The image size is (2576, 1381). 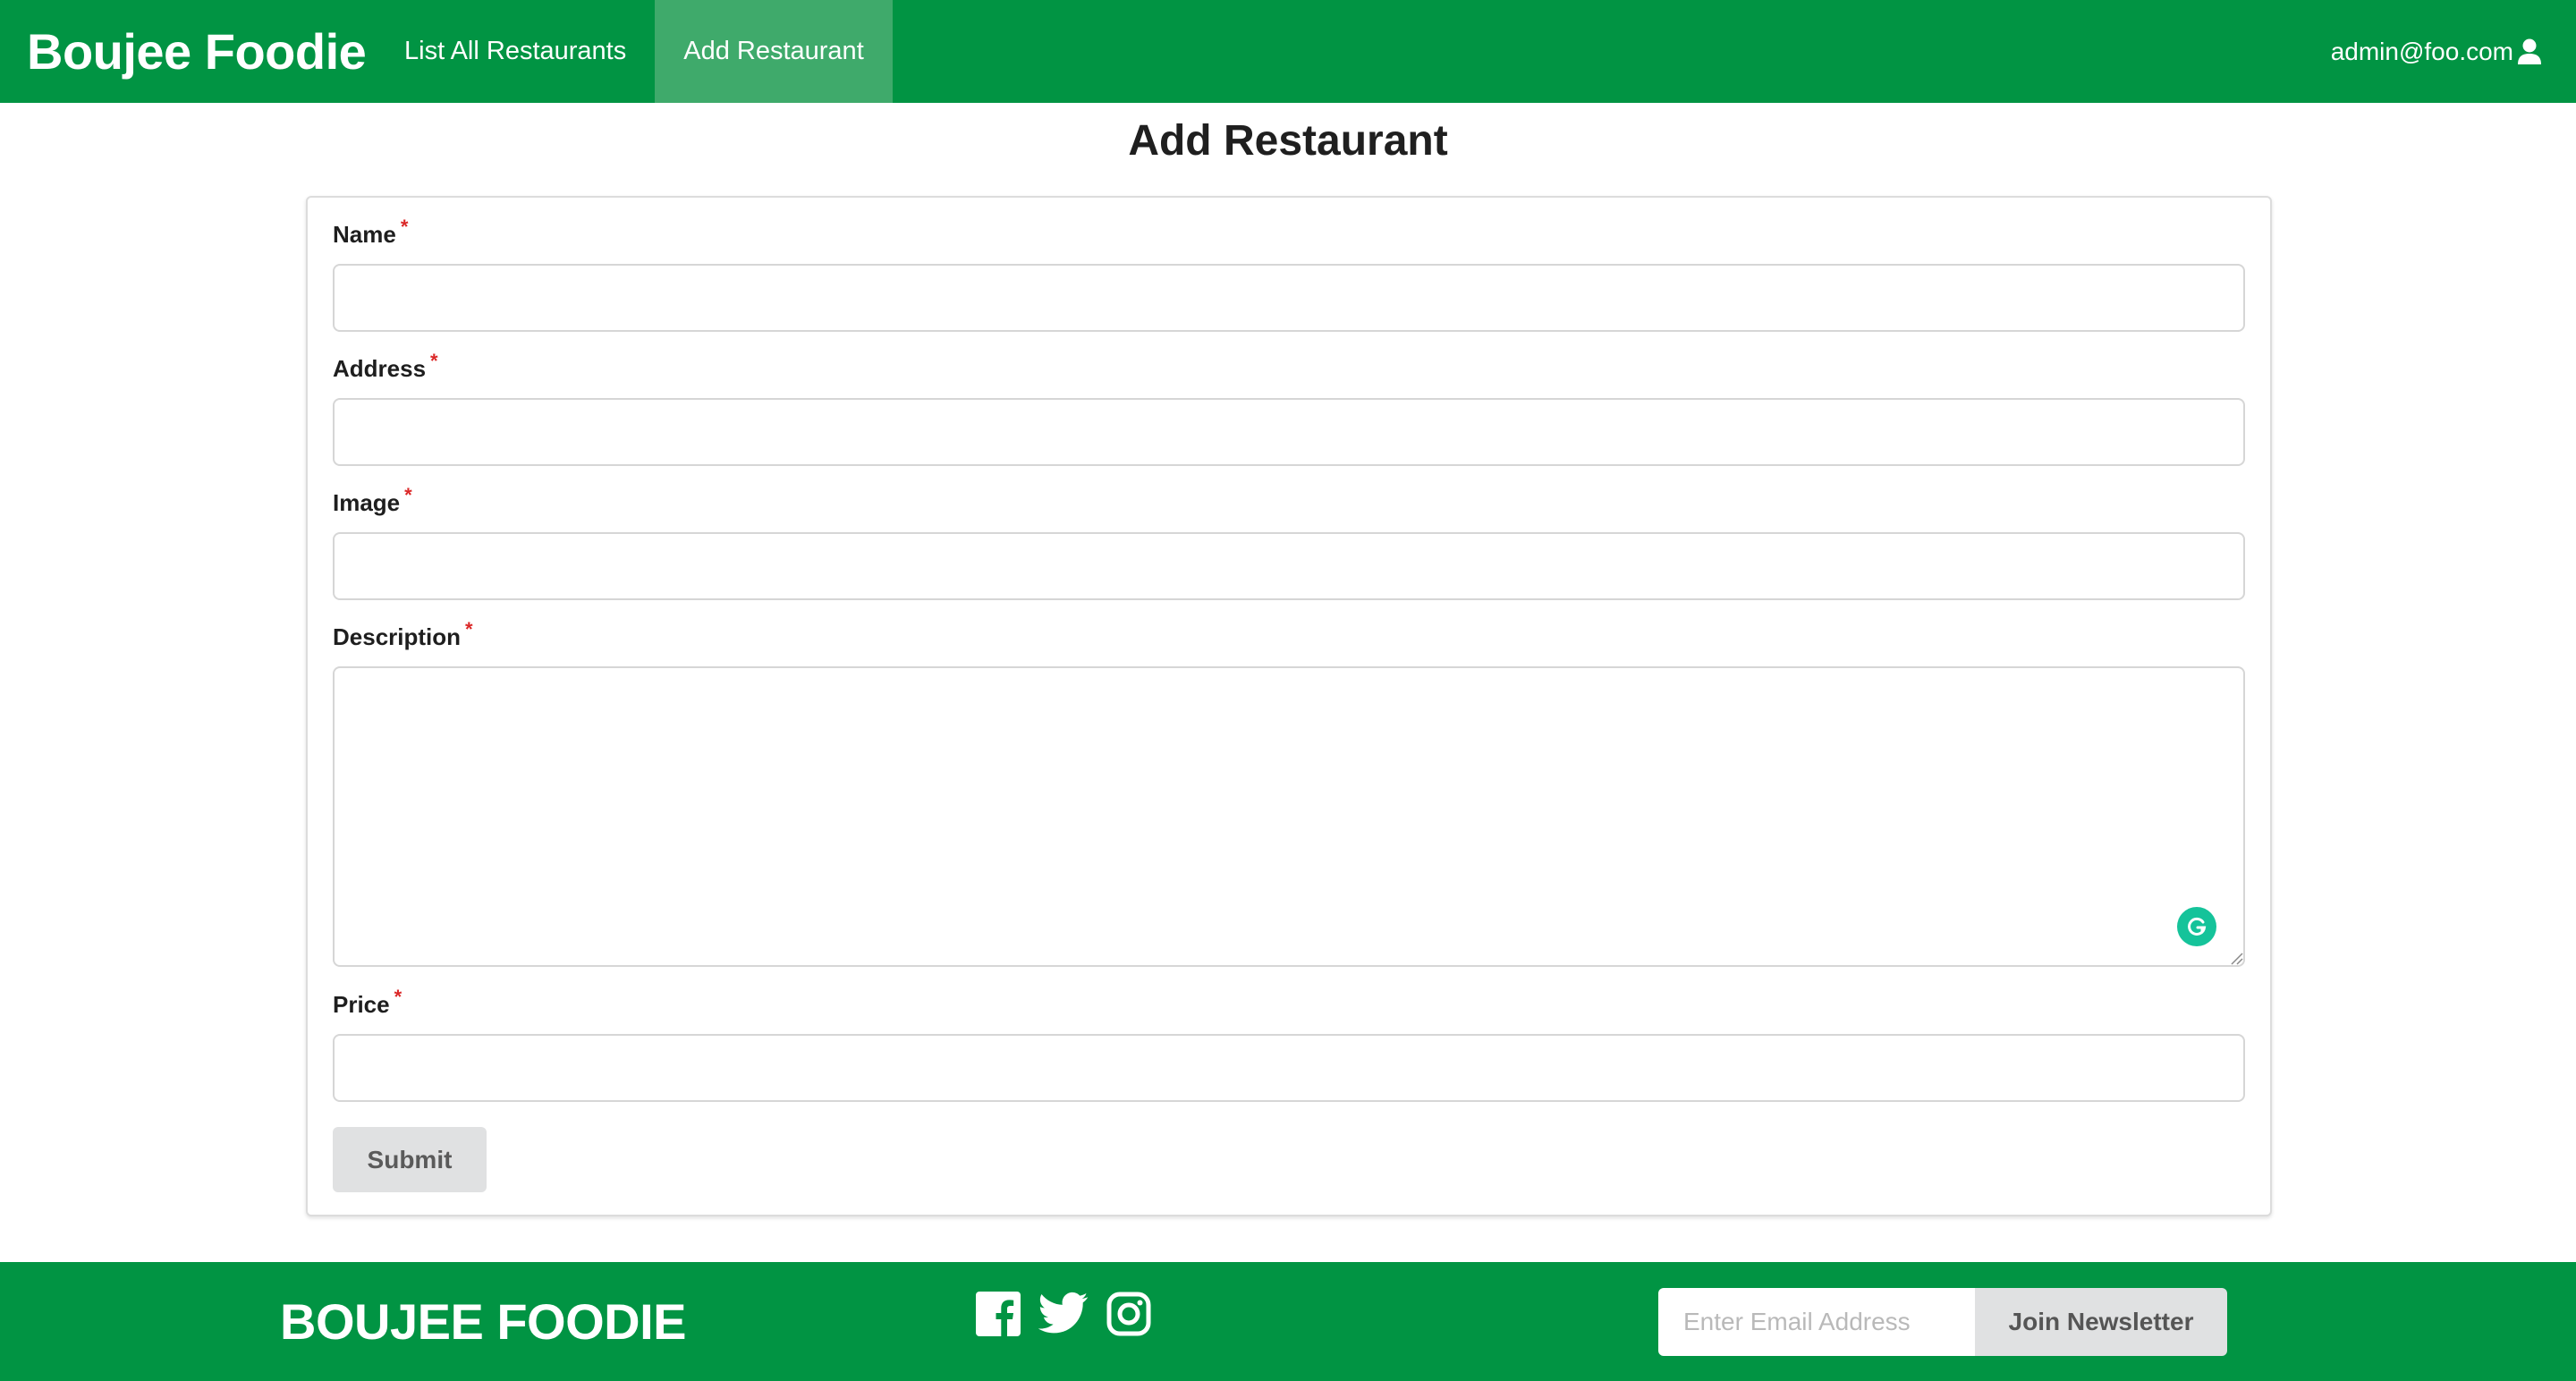 What do you see at coordinates (397, 636) in the screenshot?
I see `description-label-text: Description` at bounding box center [397, 636].